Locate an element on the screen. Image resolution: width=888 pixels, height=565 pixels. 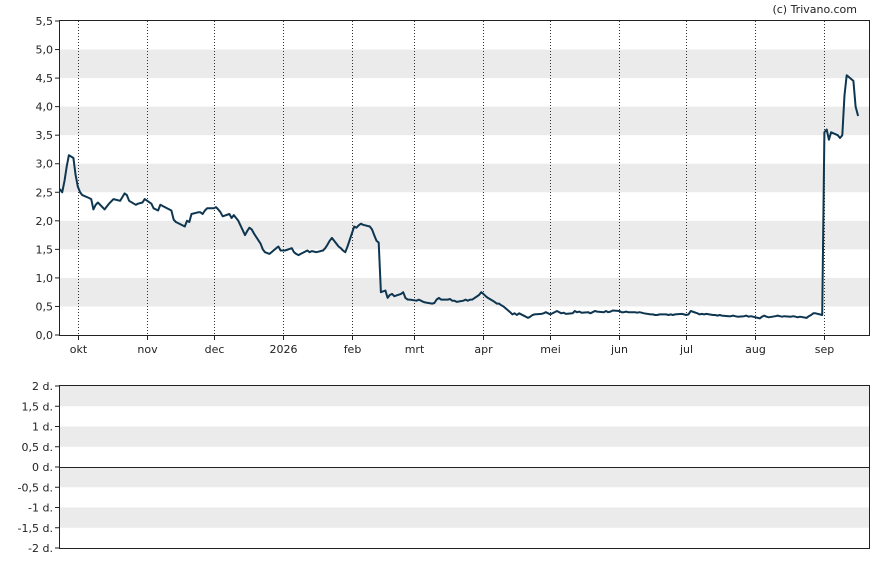
bottom-y-tick-label: 0,5 d. is located at coordinates (37, 447).